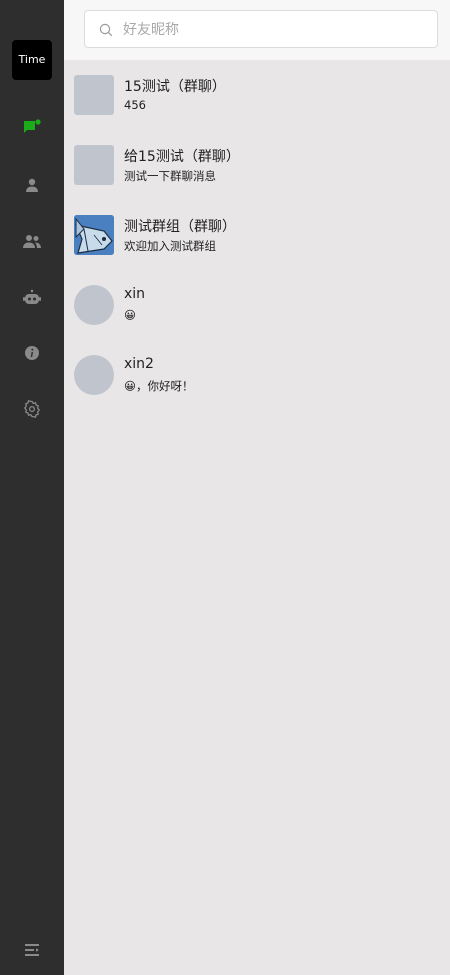  What do you see at coordinates (175, 87) in the screenshot?
I see `chat-name: 15测试（群聊）` at bounding box center [175, 87].